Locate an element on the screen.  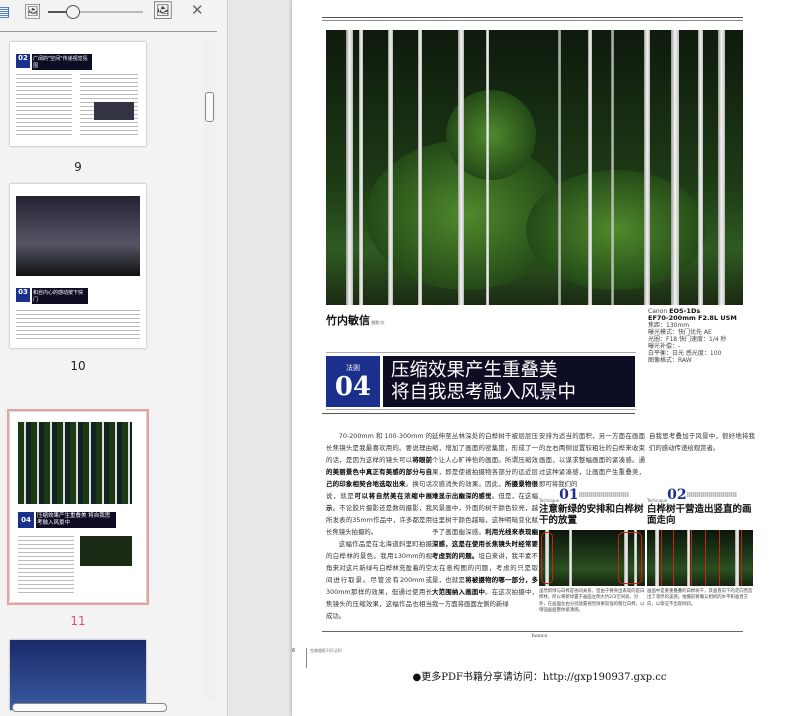
thumbnail-size-slider is located at coordinates (95, 12).